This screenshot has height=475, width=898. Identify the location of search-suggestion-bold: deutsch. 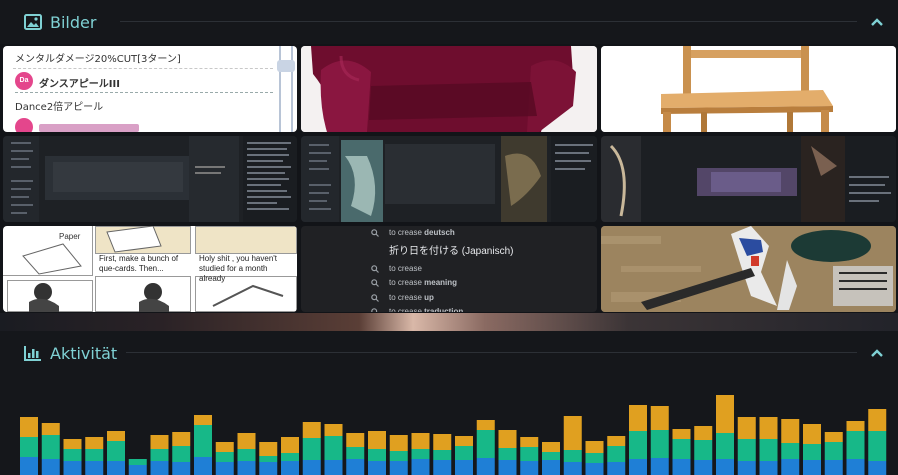
(439, 232).